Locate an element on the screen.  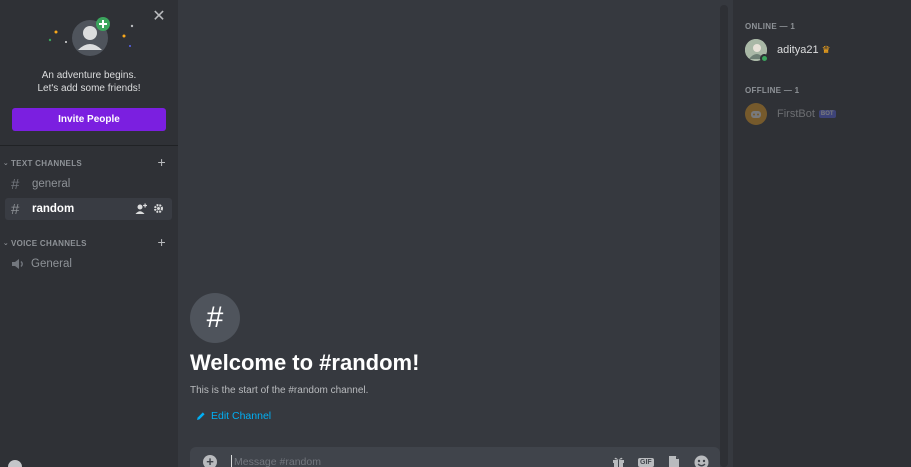
add-attachment-button: + is located at coordinates (210, 461).